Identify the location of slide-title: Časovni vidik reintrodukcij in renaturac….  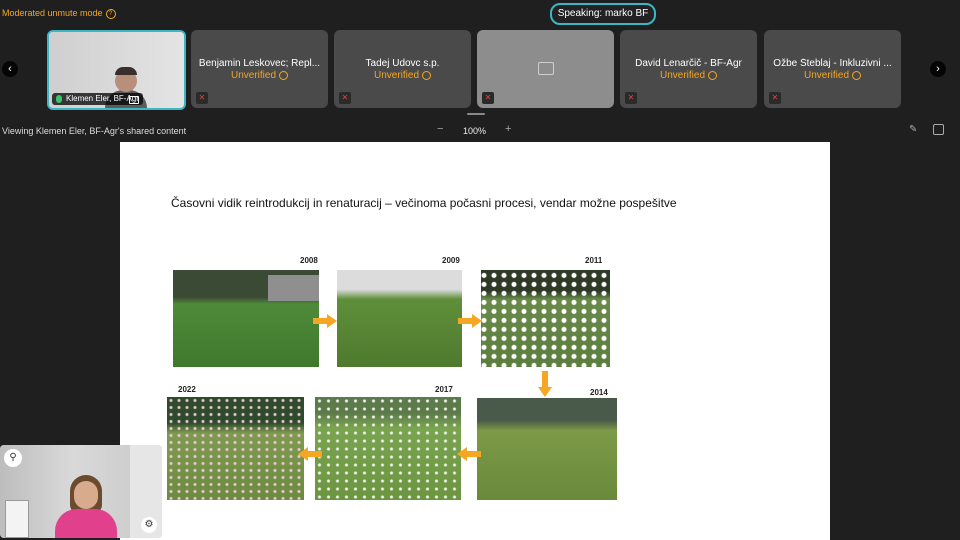
(424, 203).